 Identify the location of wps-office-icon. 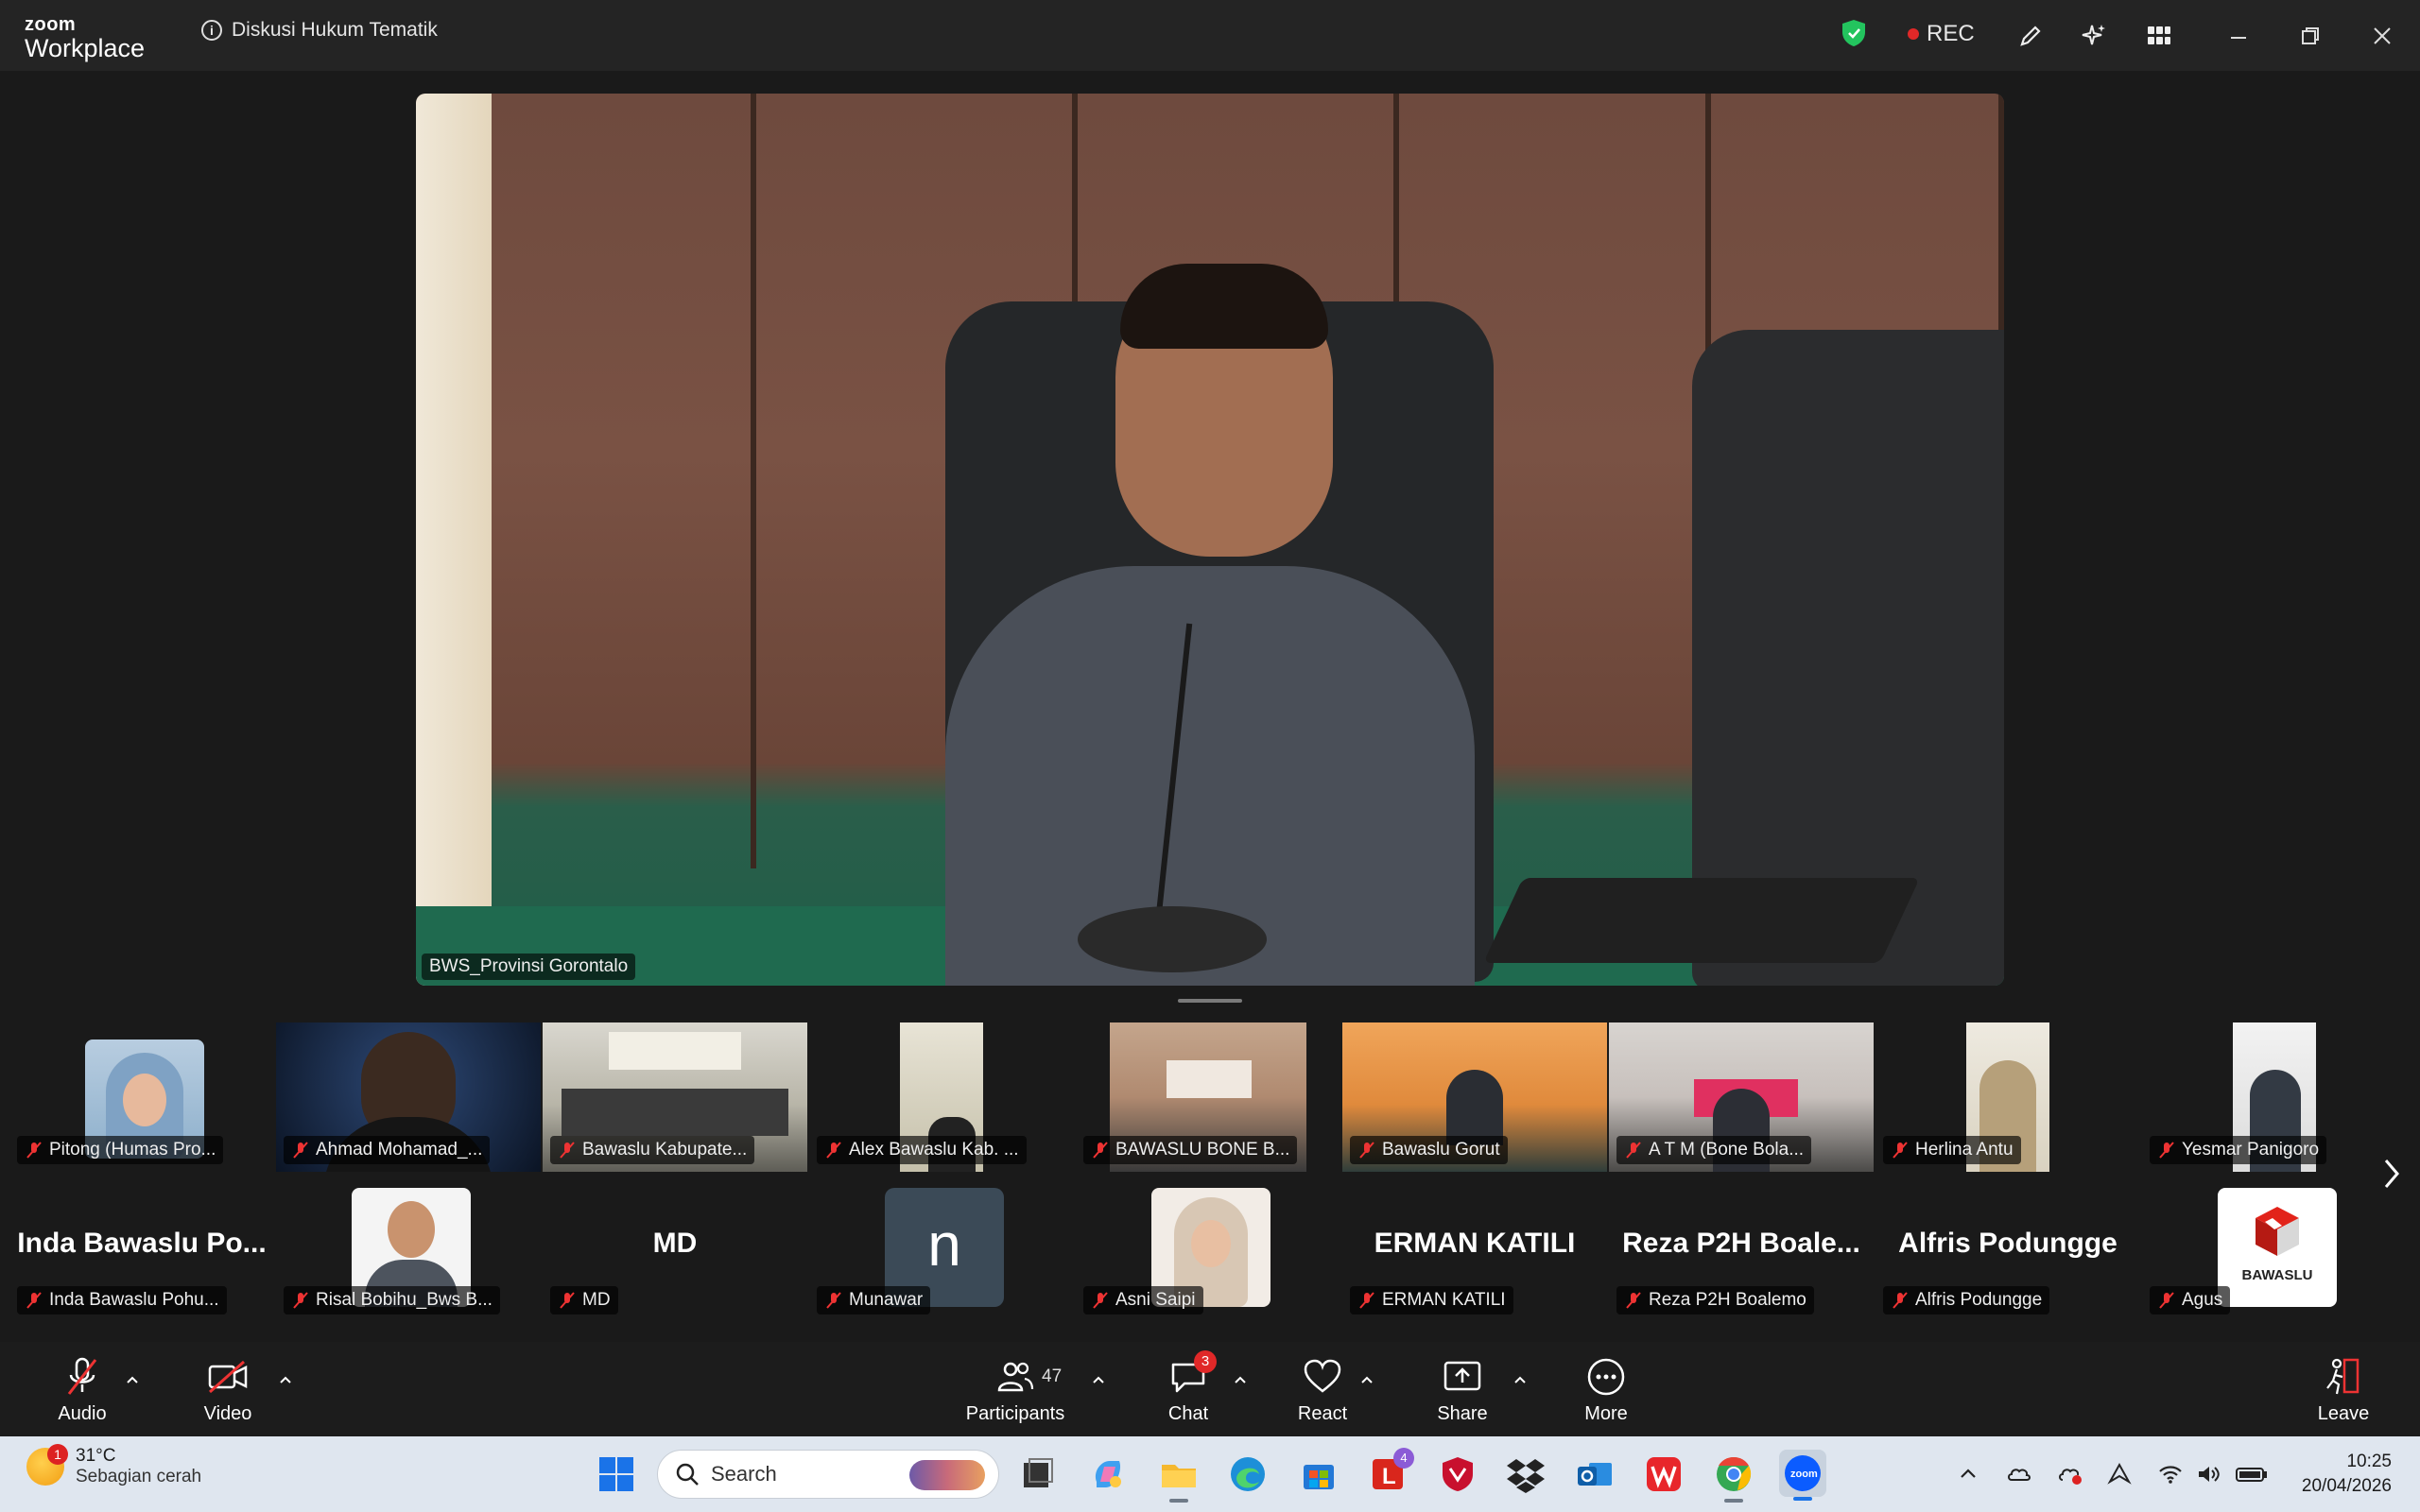
(1664, 1474).